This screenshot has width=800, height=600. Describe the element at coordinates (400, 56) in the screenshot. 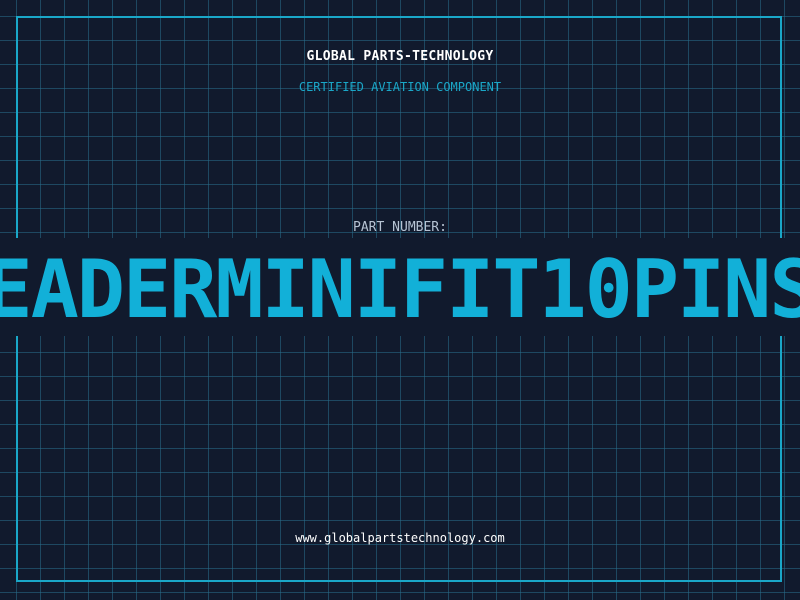

I see `brand-name: GLOBAL PARTS-TECHNOLOGY` at that location.